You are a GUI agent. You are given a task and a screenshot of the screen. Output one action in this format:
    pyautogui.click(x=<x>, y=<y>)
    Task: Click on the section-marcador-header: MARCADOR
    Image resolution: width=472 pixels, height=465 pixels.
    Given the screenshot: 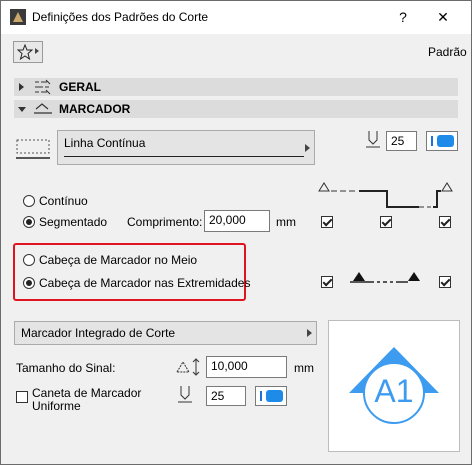 What is the action you would take?
    pyautogui.click(x=236, y=109)
    